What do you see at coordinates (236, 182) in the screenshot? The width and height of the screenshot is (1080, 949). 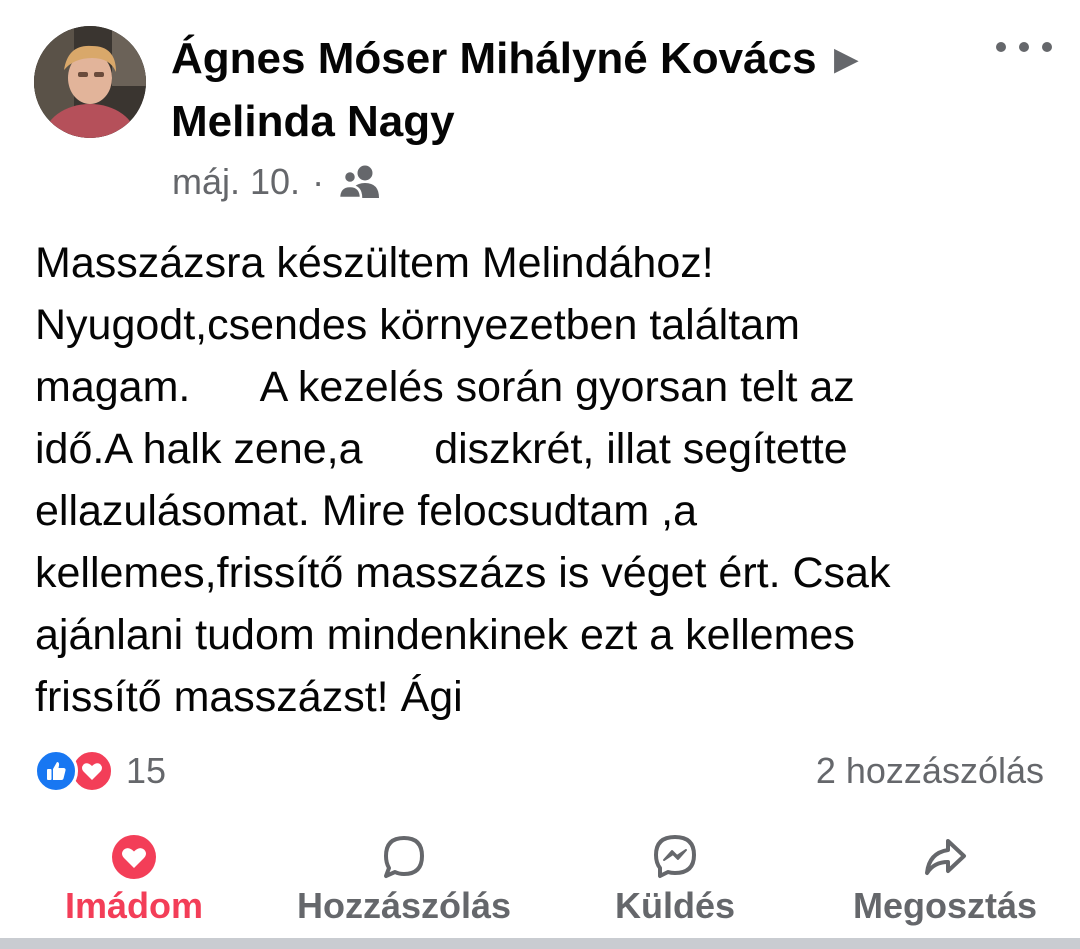 I see `post-date: máj. 10.` at bounding box center [236, 182].